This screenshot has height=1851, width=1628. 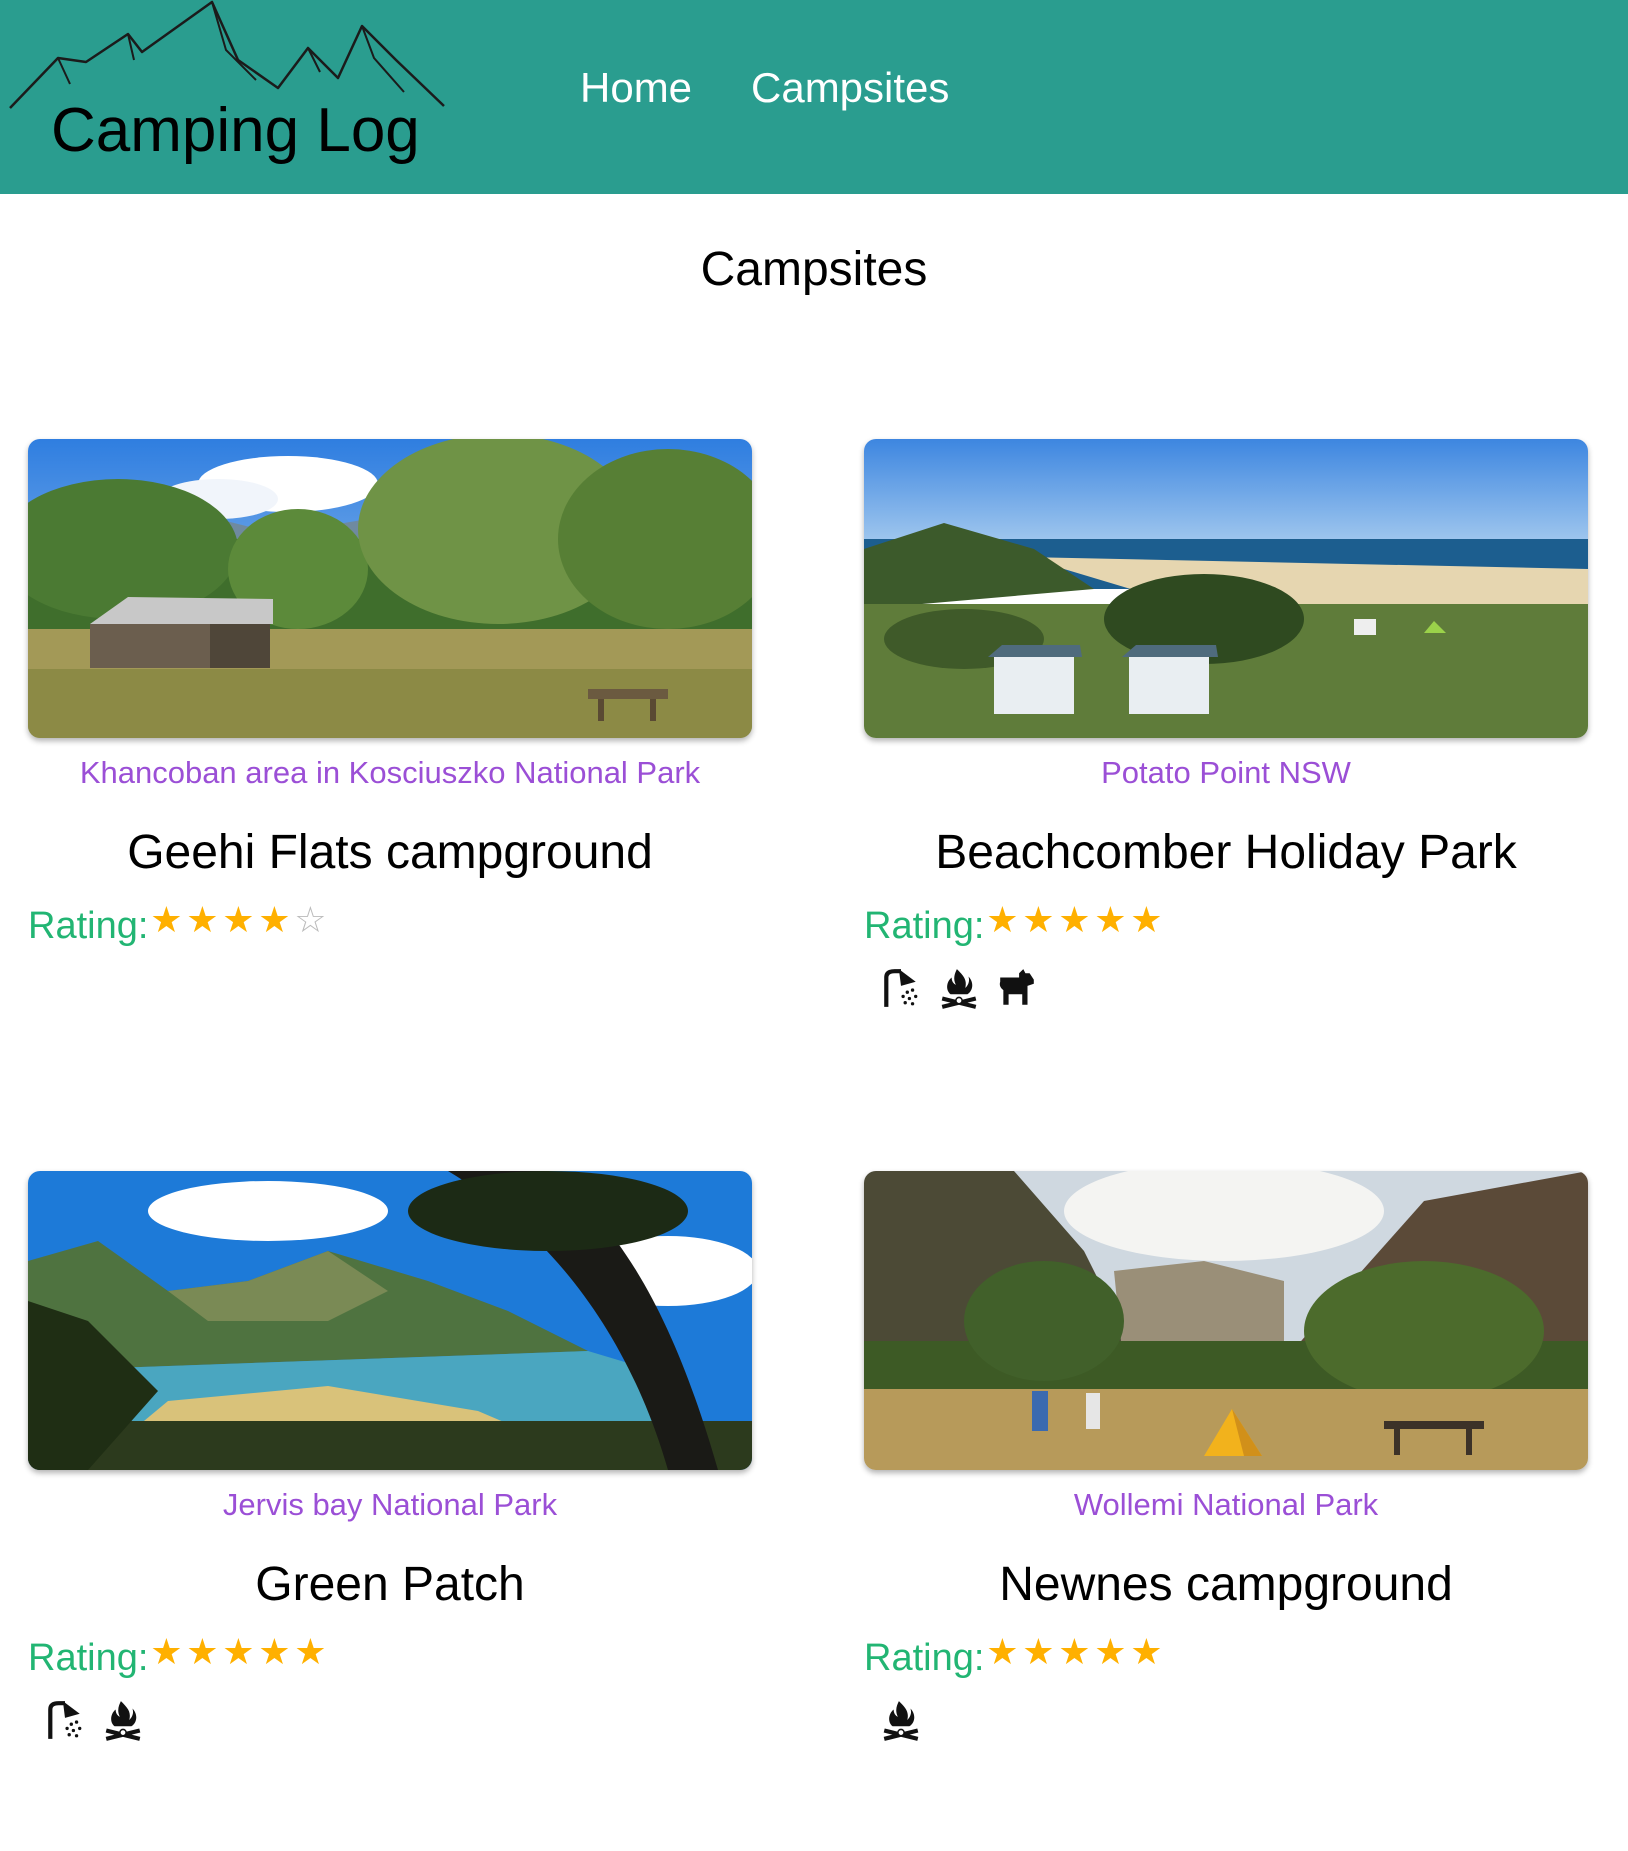 What do you see at coordinates (1226, 1504) in the screenshot?
I see `campsite-location: Wollemi National Park` at bounding box center [1226, 1504].